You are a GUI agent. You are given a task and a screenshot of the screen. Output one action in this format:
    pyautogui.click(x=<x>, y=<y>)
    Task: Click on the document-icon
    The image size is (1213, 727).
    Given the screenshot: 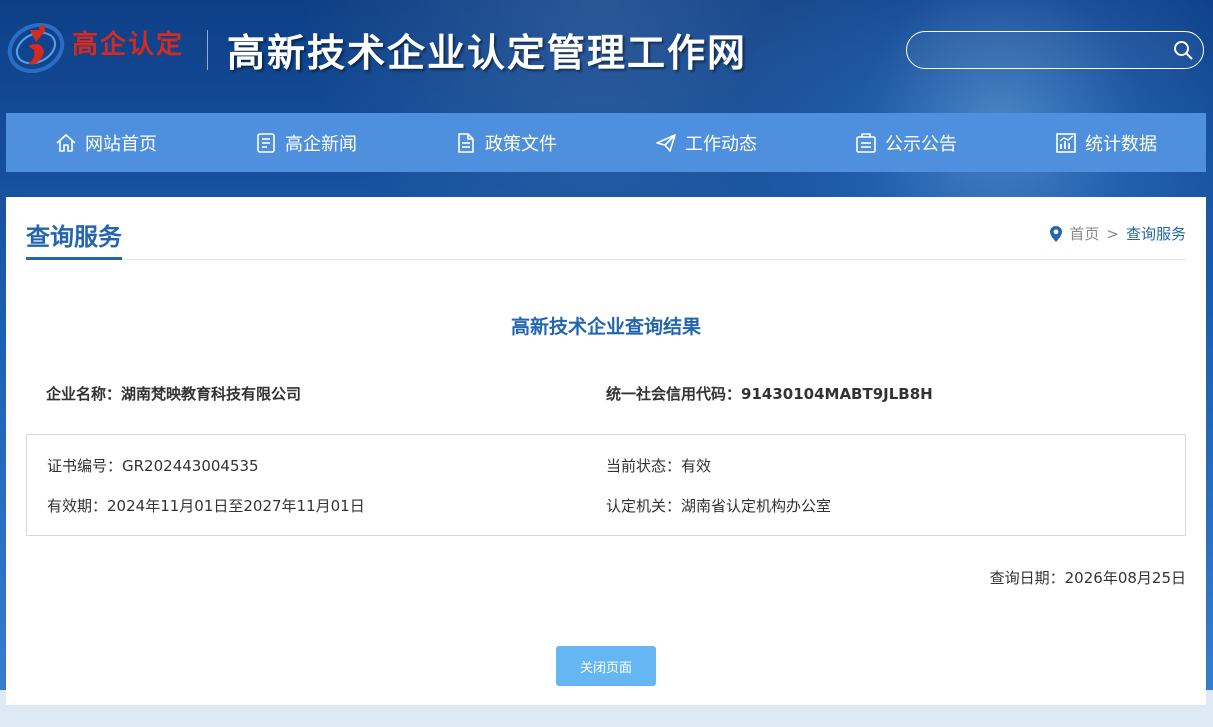 What is the action you would take?
    pyautogui.click(x=466, y=142)
    